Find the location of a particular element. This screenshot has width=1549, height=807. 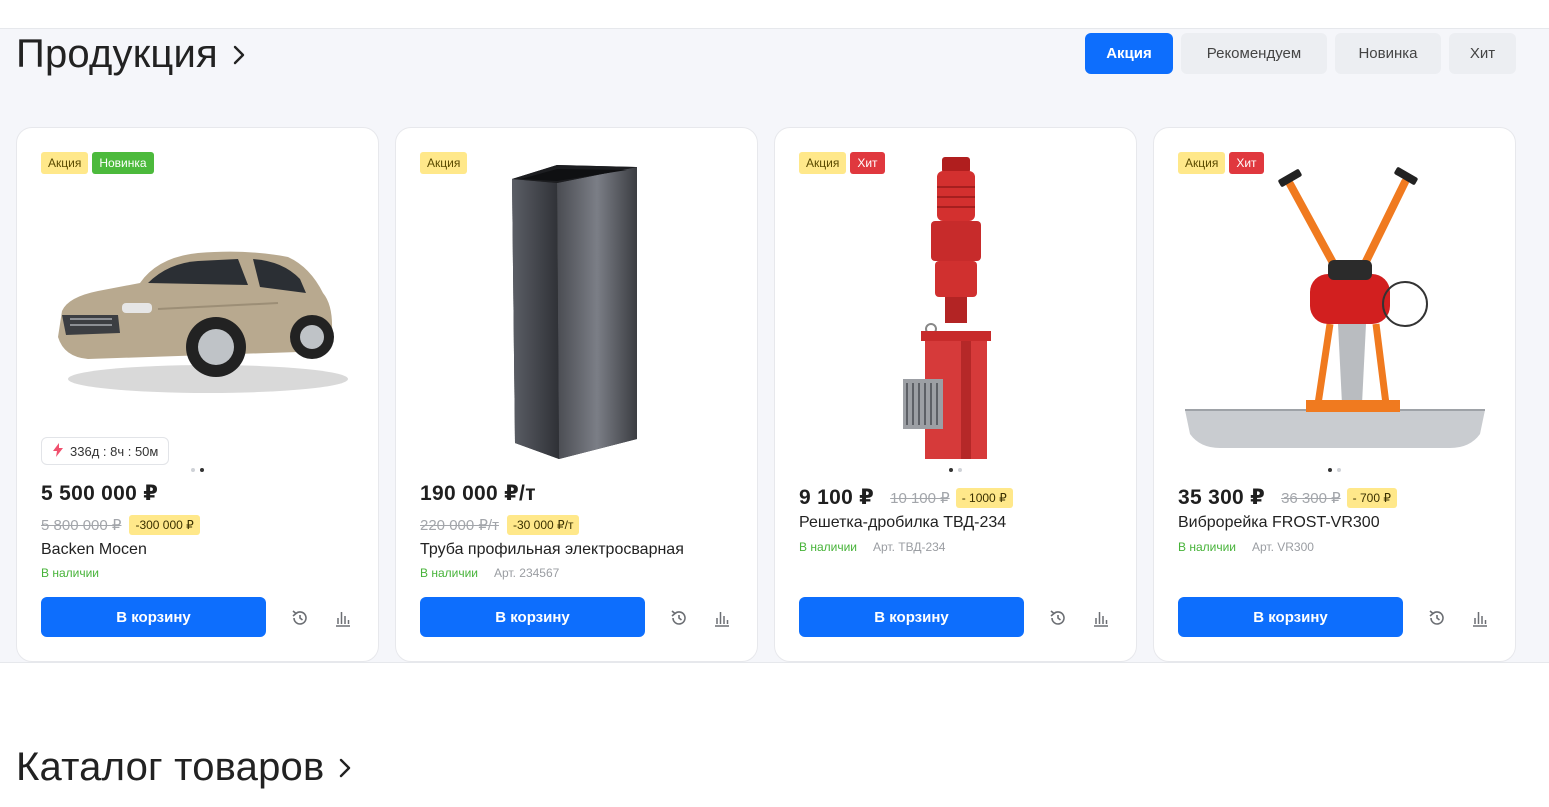

promo-timer: 336д : 8ч : 50м is located at coordinates (105, 451).